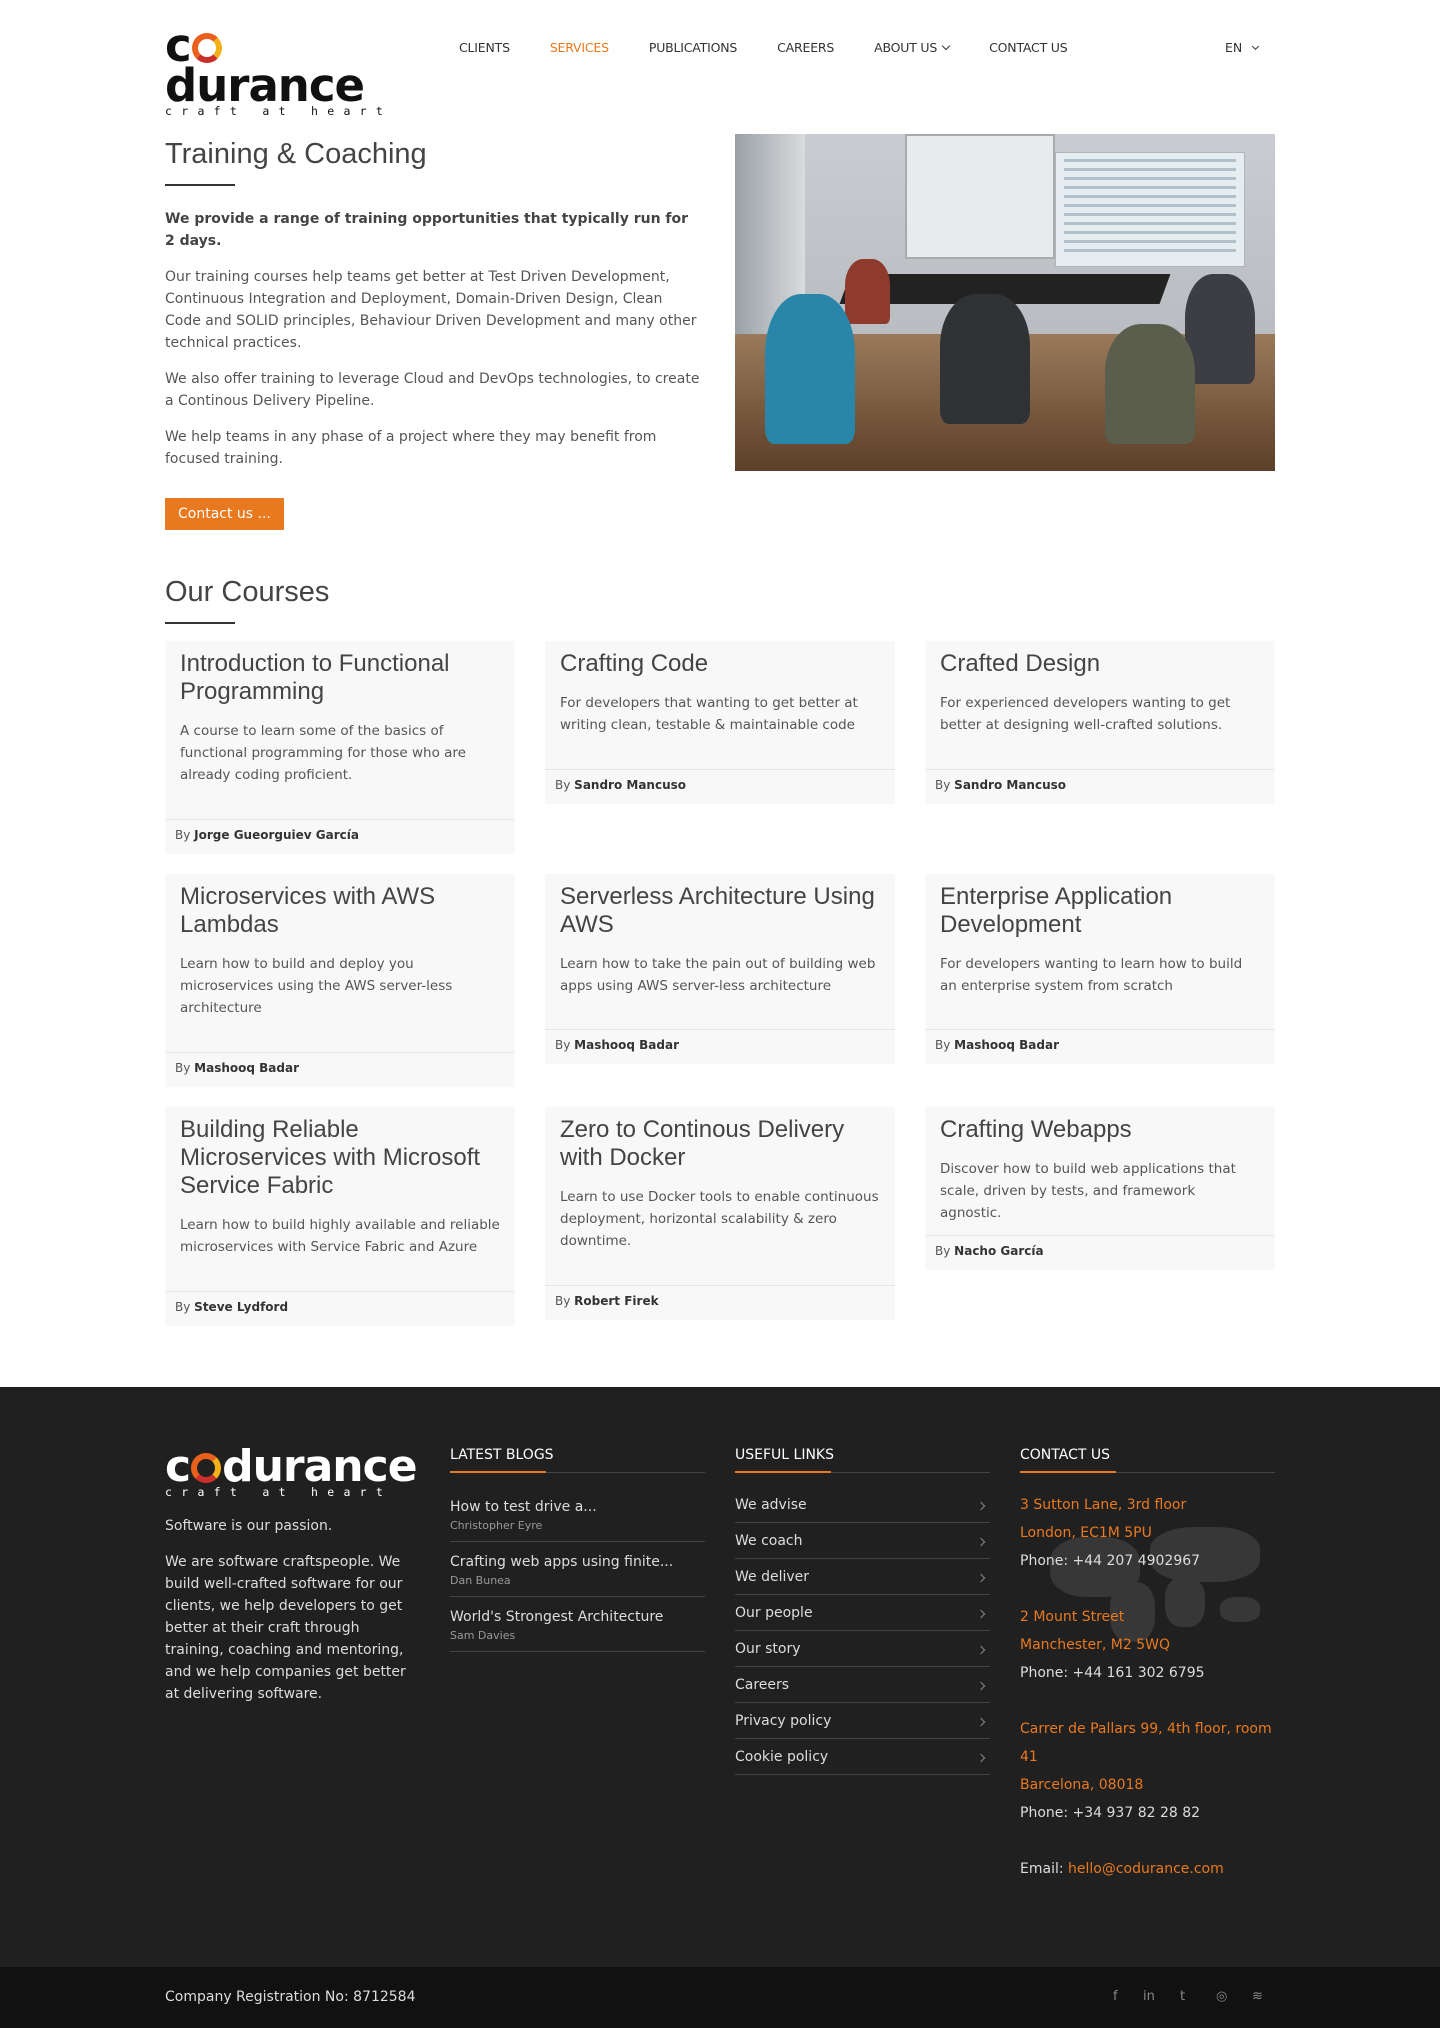 The height and width of the screenshot is (2028, 1440). I want to click on course-title: Enterprise Application Development, so click(1100, 911).